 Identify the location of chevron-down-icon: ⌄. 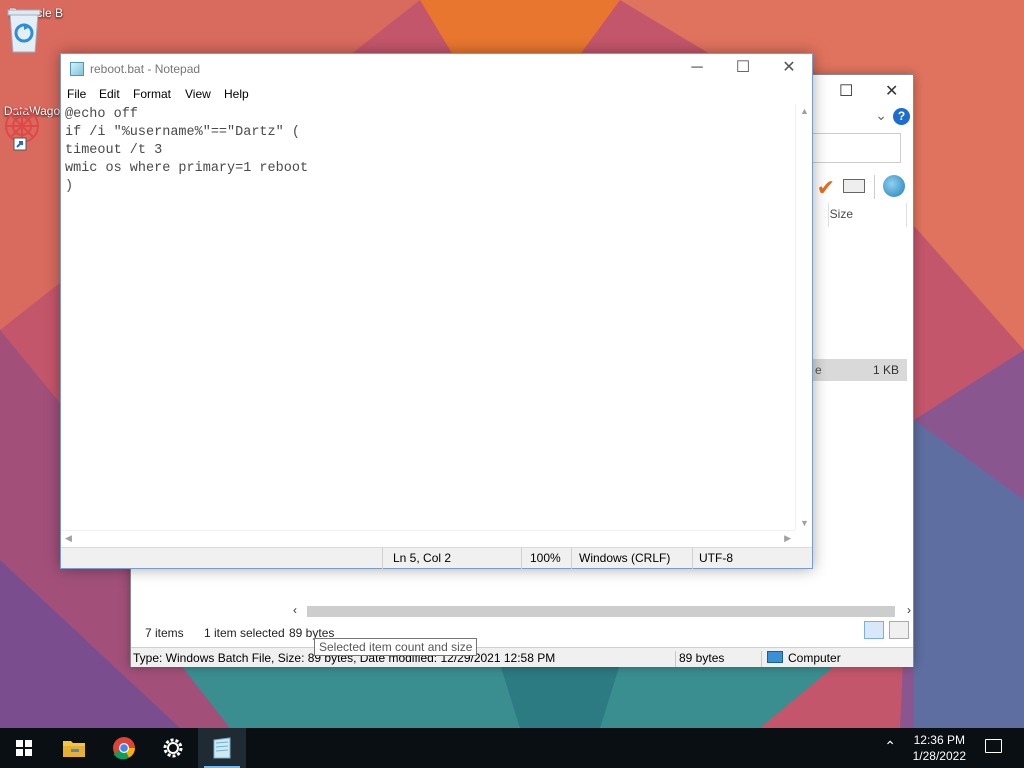
(881, 115).